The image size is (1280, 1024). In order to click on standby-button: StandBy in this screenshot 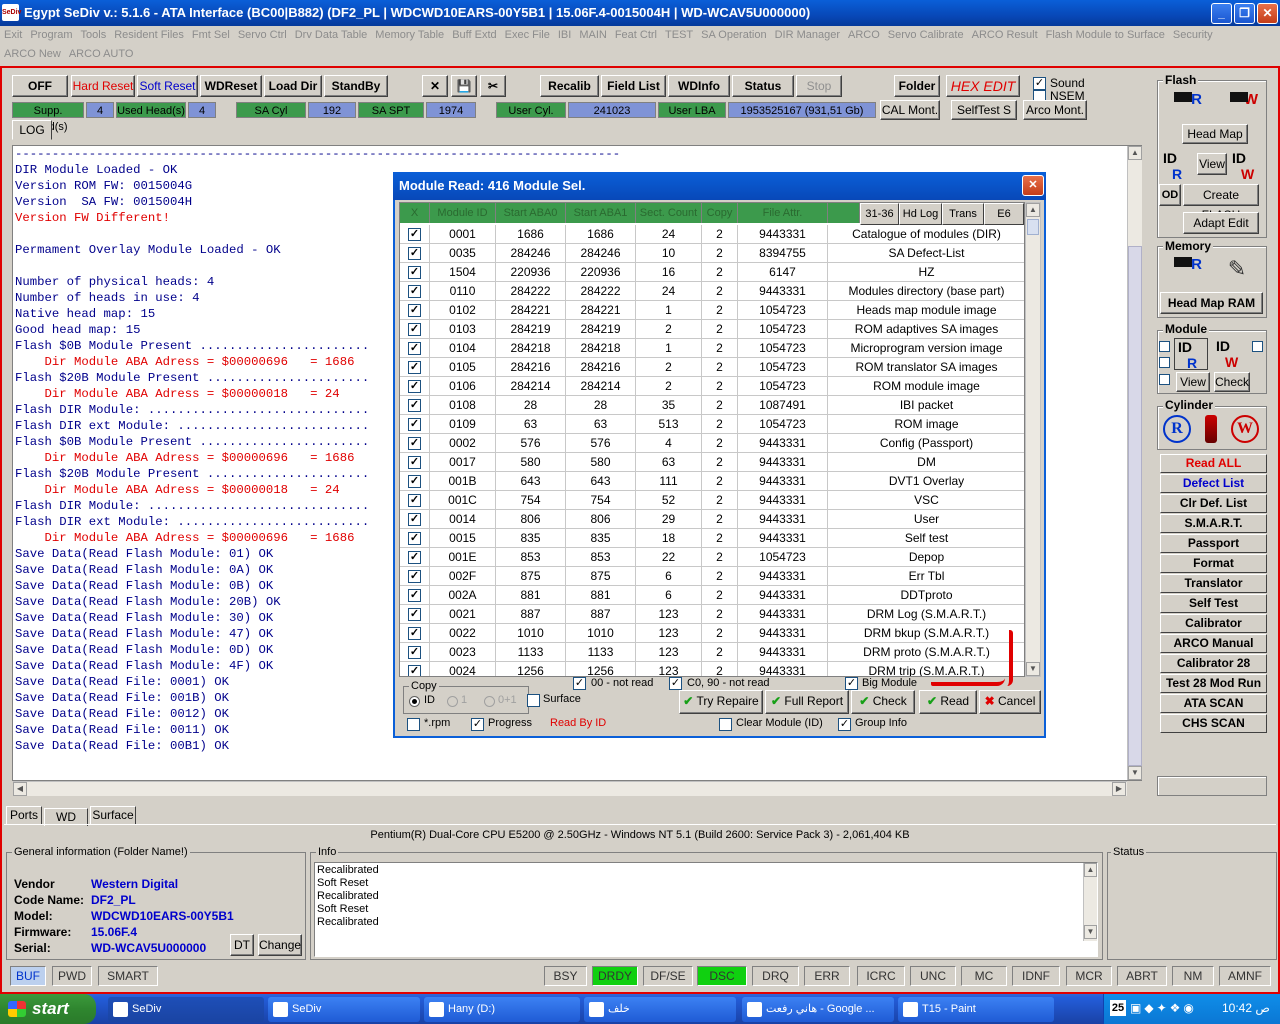, I will do `click(356, 86)`.